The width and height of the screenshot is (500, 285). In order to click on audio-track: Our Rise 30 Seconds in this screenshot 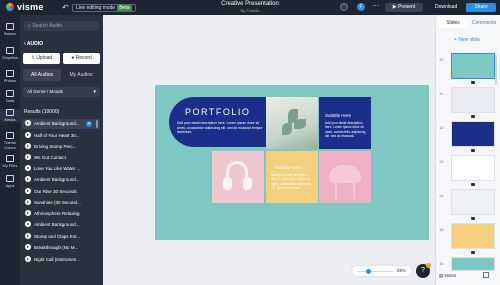, I will do `click(61, 192)`.